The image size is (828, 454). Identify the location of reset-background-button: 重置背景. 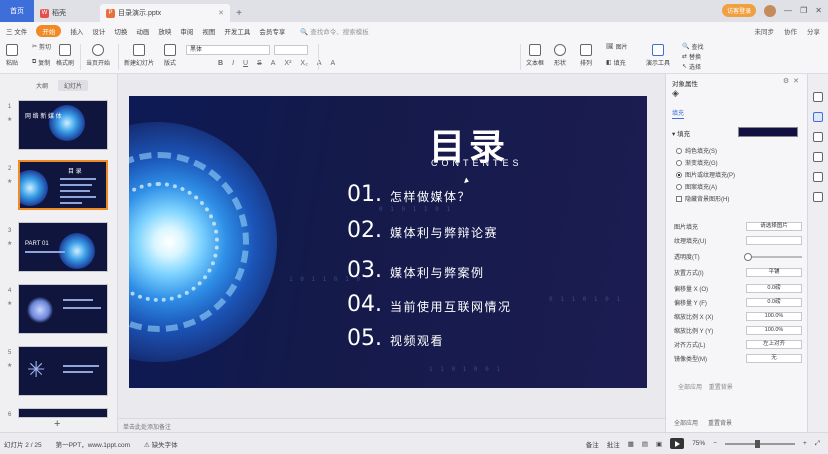
(721, 388).